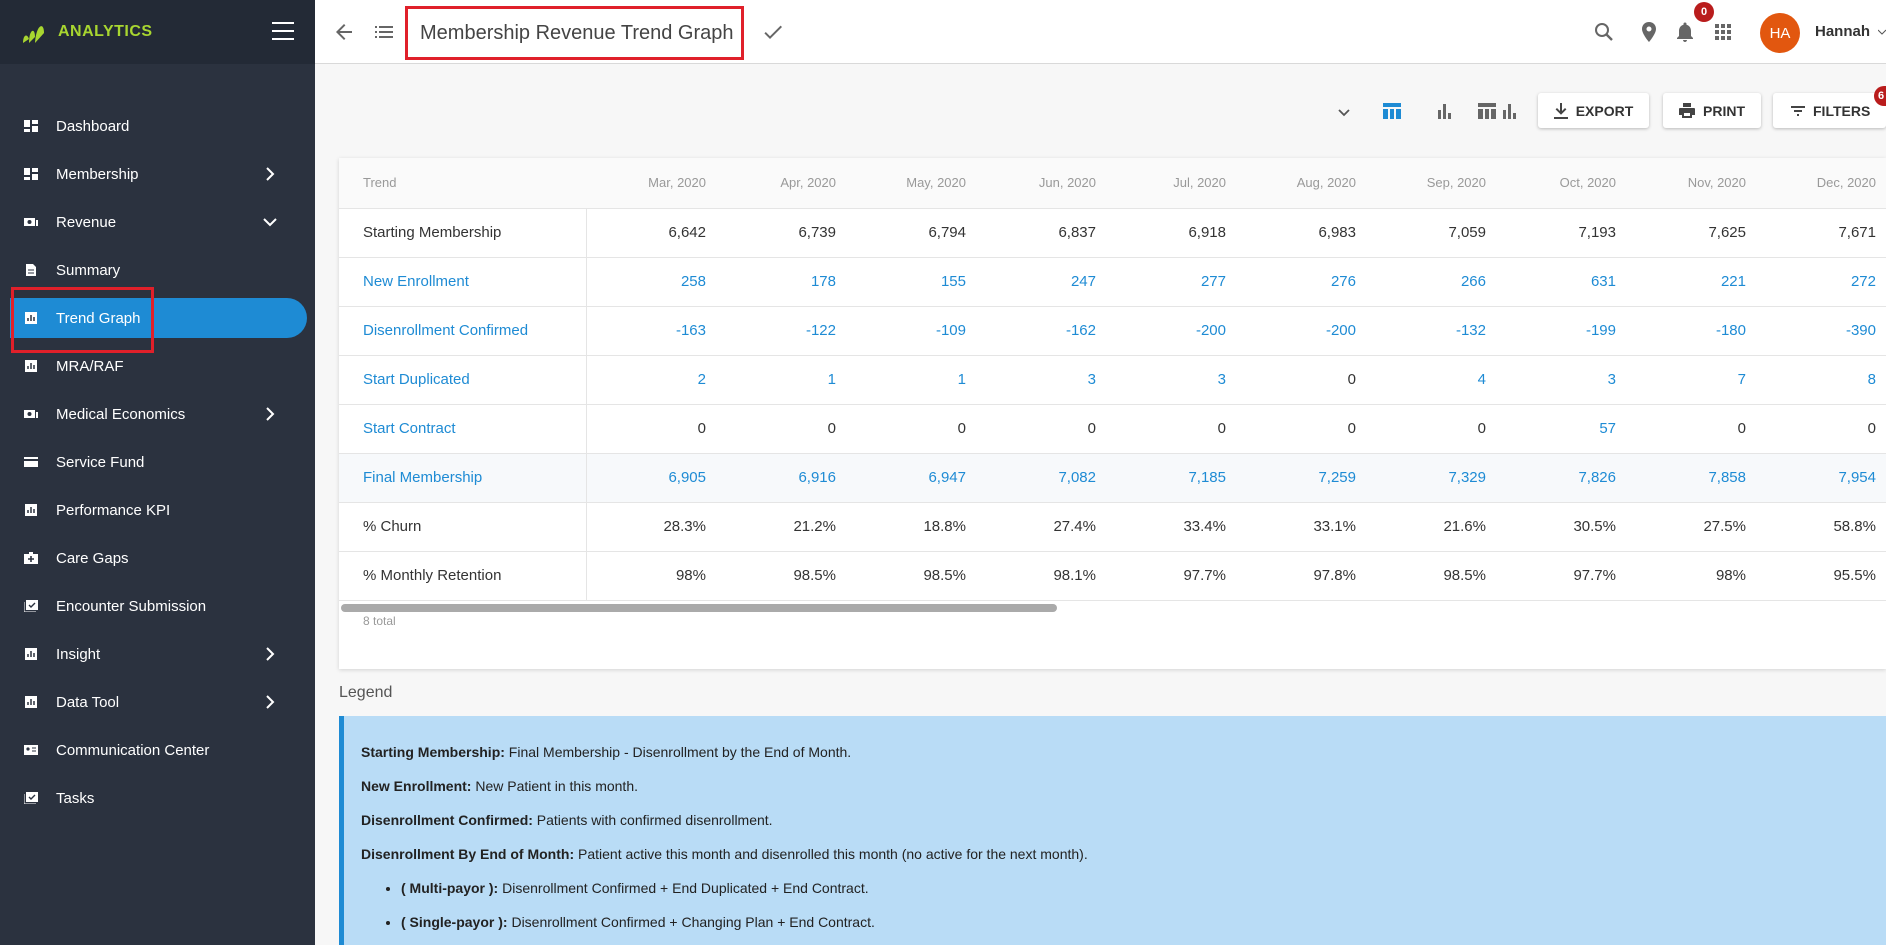  Describe the element at coordinates (1431, 478) in the screenshot. I see `table-cell: 7,329` at that location.